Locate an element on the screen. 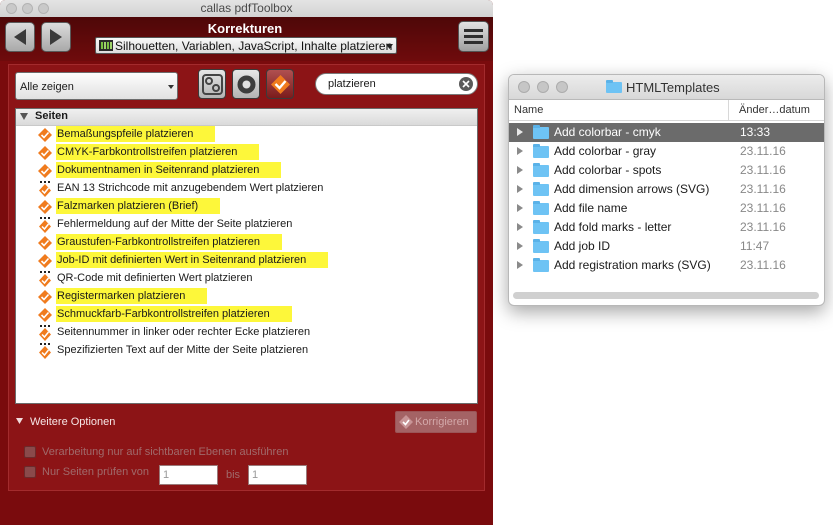  finder-row: Add job ID 11:47 is located at coordinates (666, 246).